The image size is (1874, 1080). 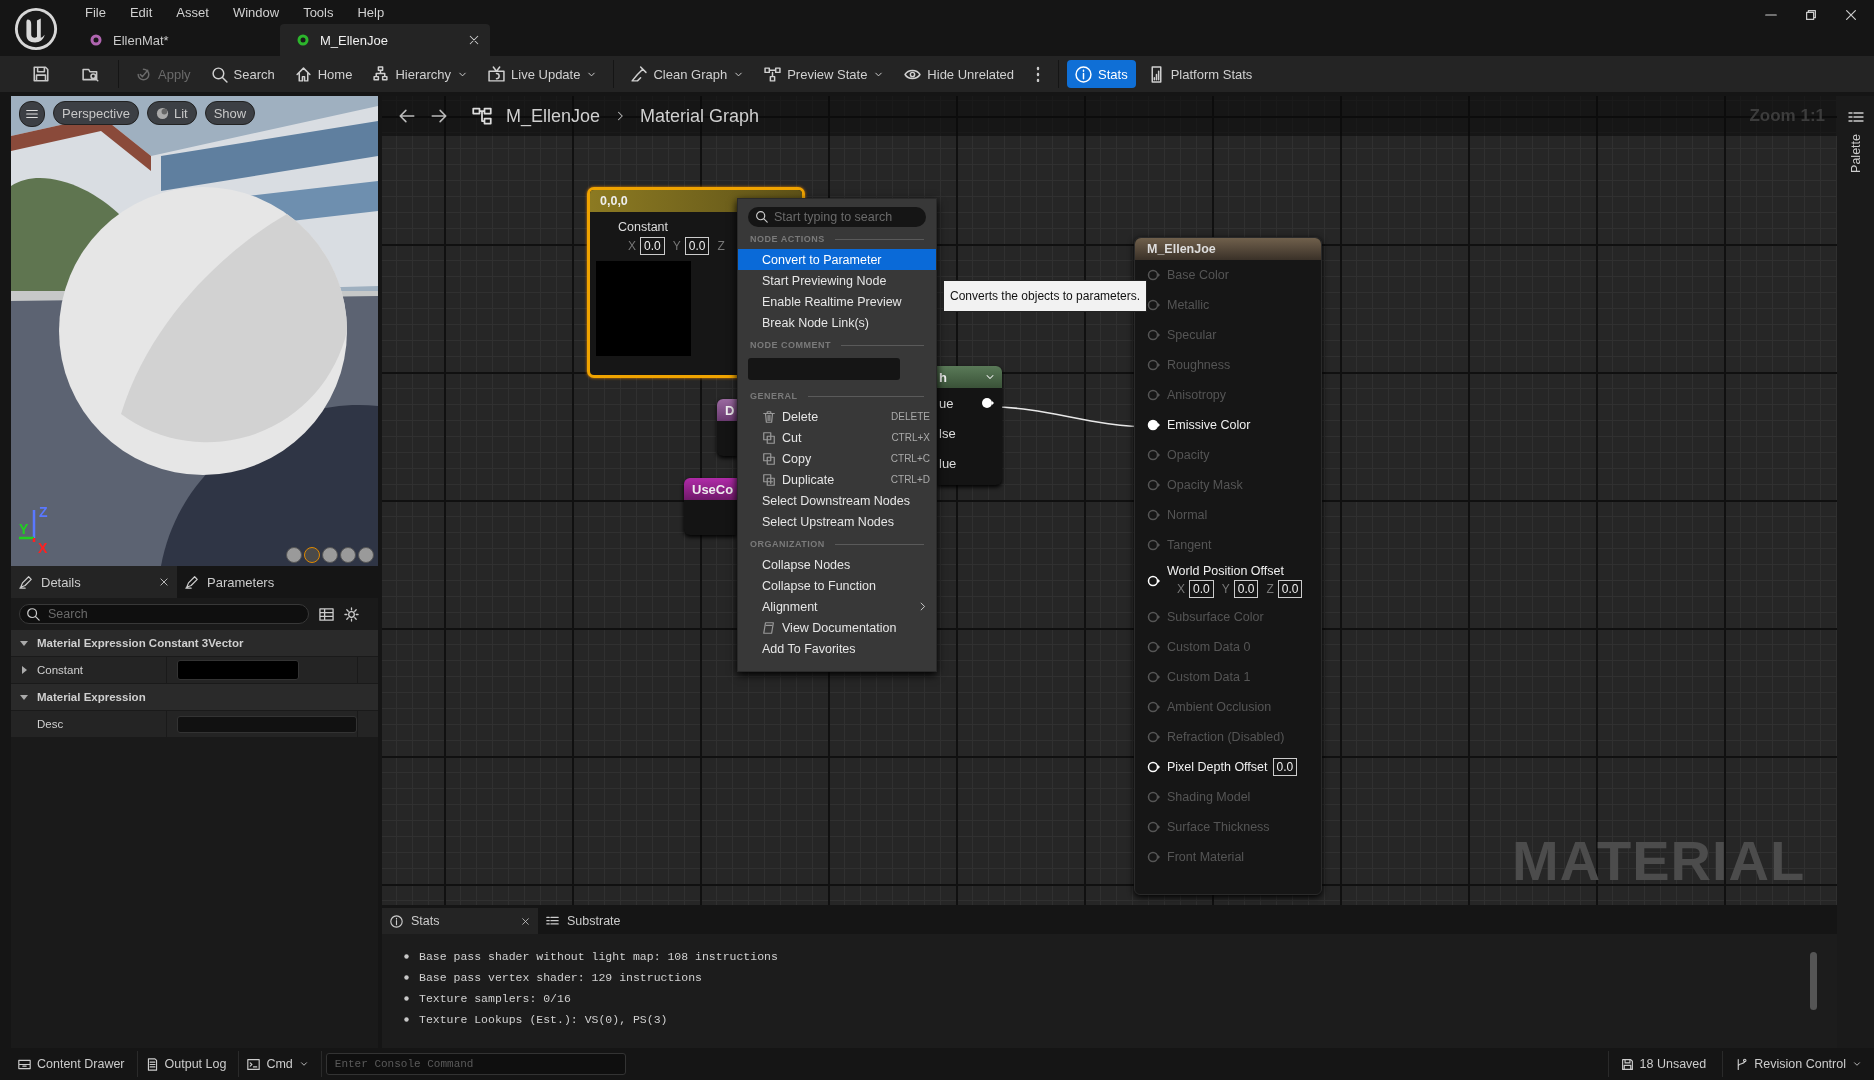 I want to click on text-field, so click(x=267, y=724).